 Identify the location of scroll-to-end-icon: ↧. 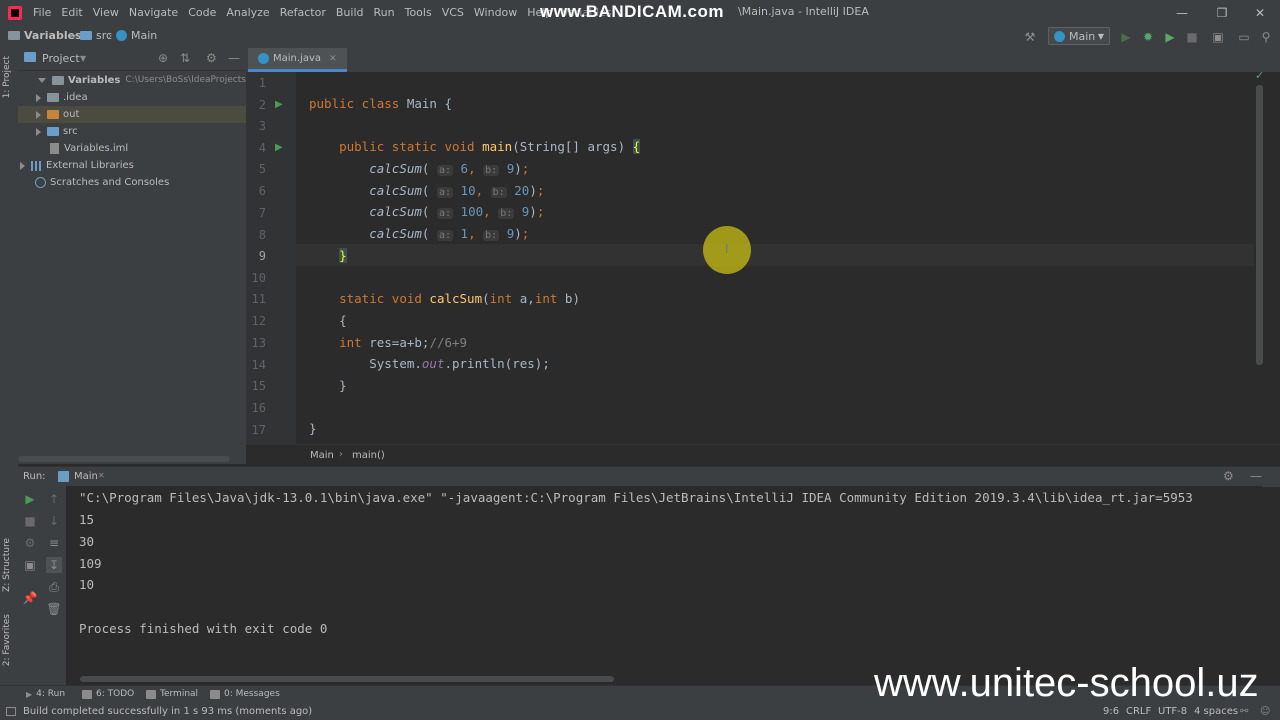
(54, 565).